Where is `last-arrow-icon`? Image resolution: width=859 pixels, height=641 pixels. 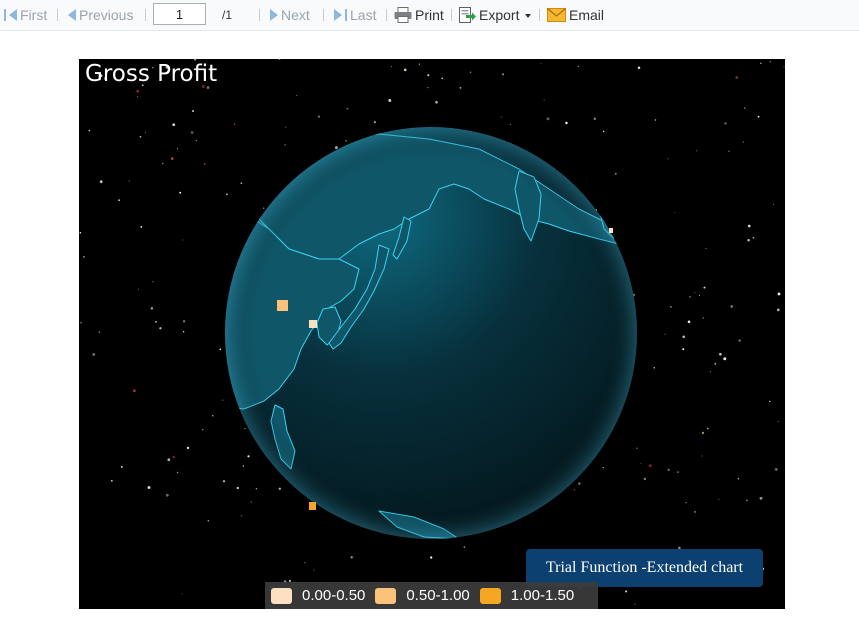
last-arrow-icon is located at coordinates (338, 15).